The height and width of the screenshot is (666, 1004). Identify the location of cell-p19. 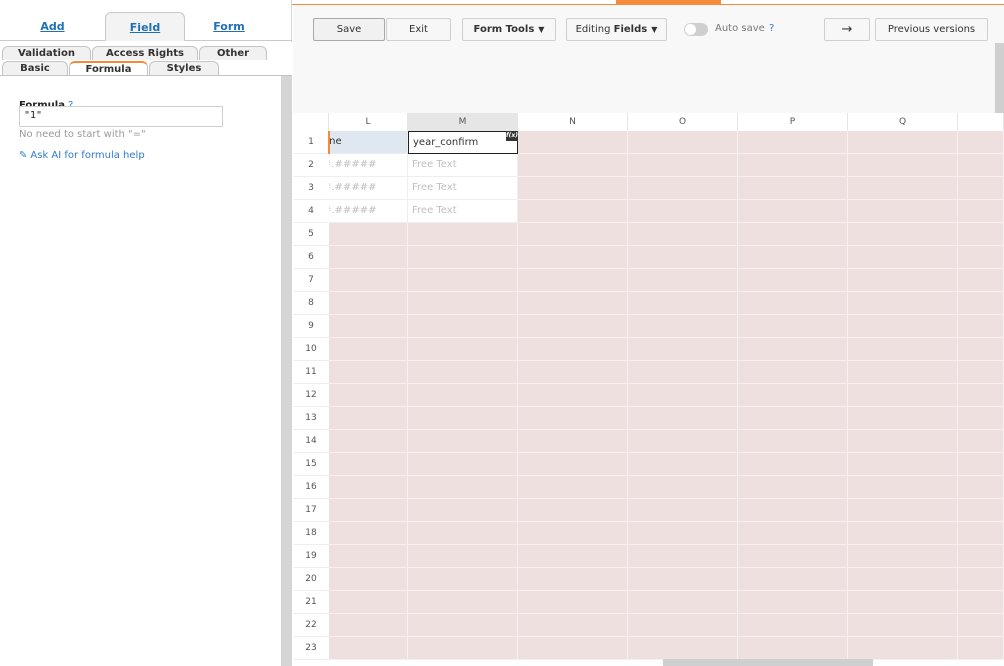
(793, 556).